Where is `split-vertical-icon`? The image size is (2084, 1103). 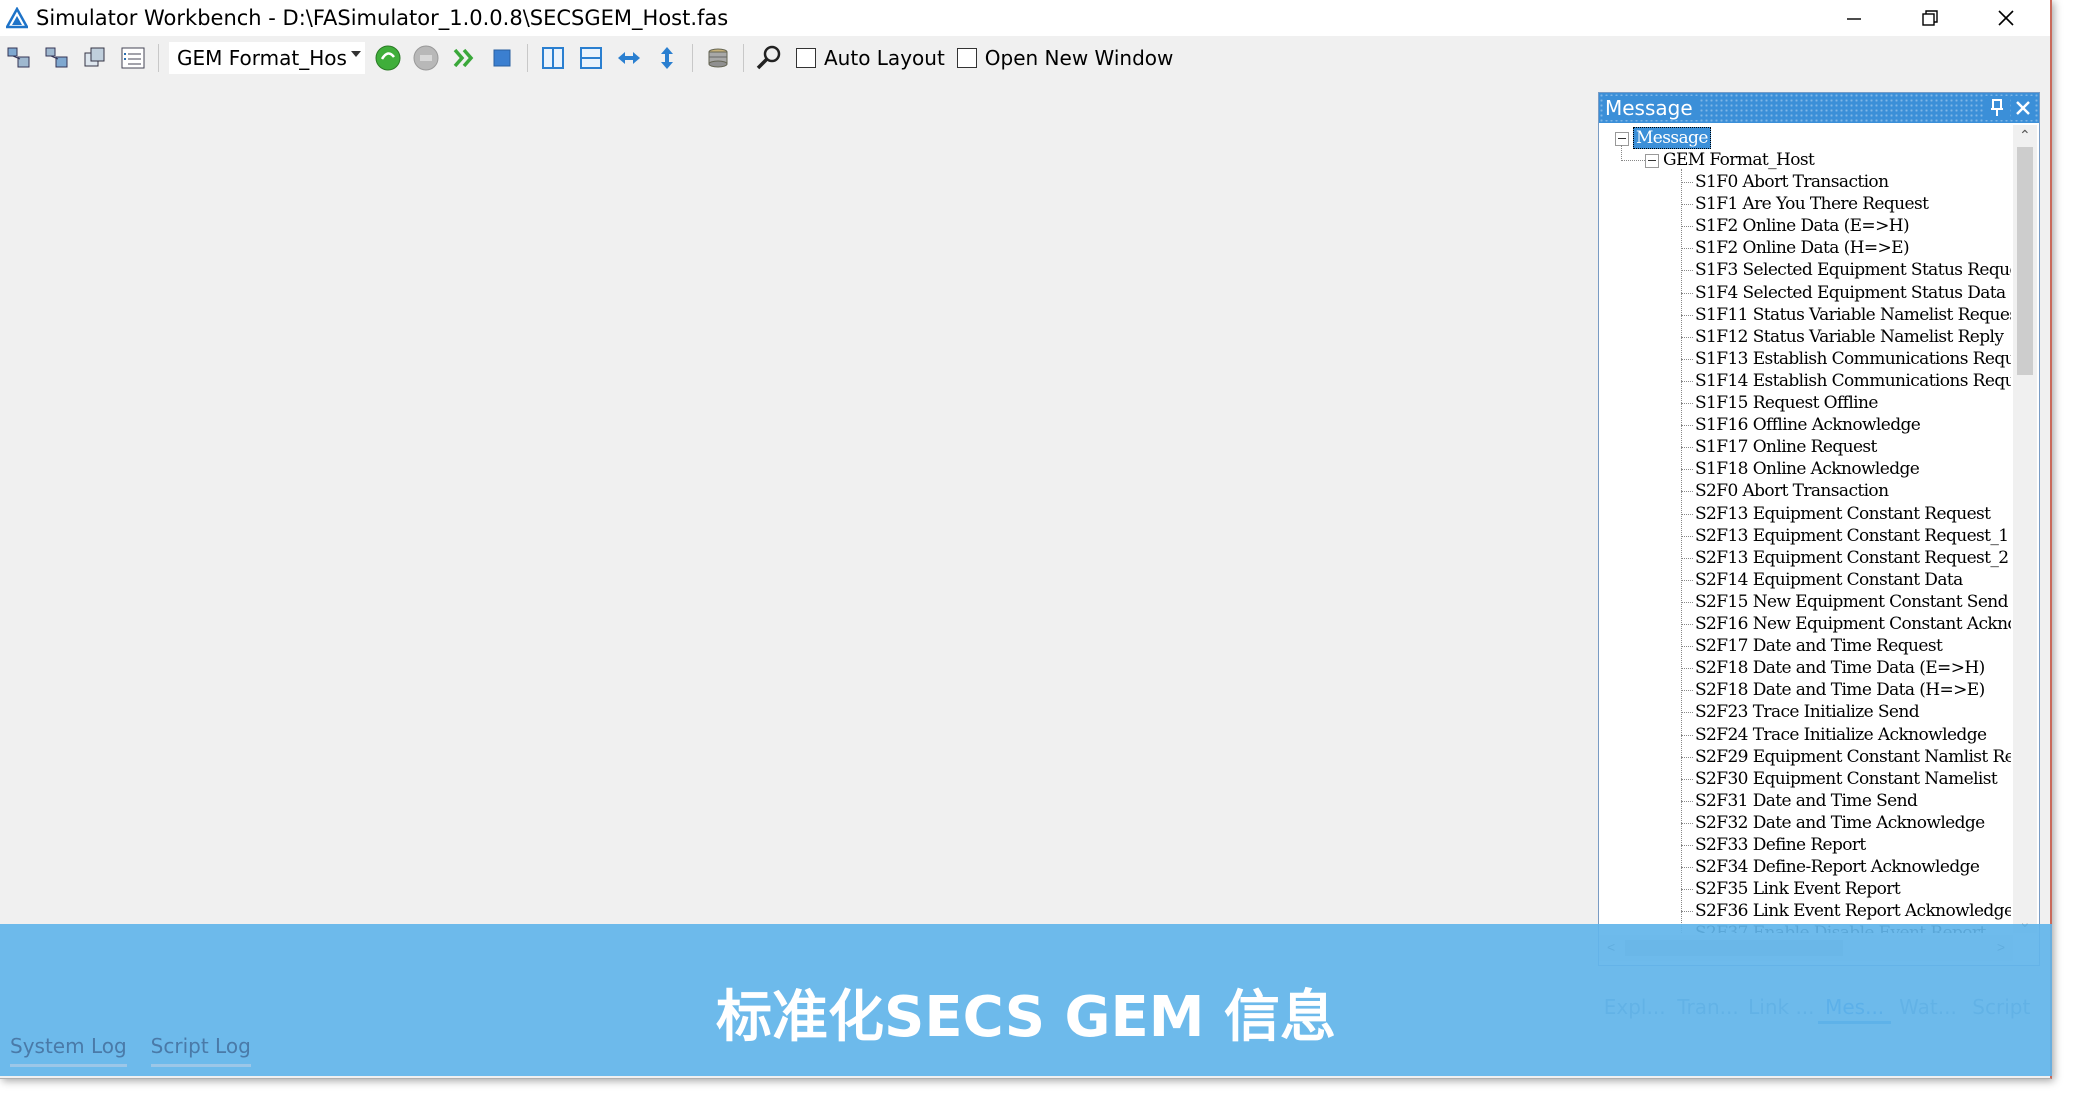 split-vertical-icon is located at coordinates (553, 58).